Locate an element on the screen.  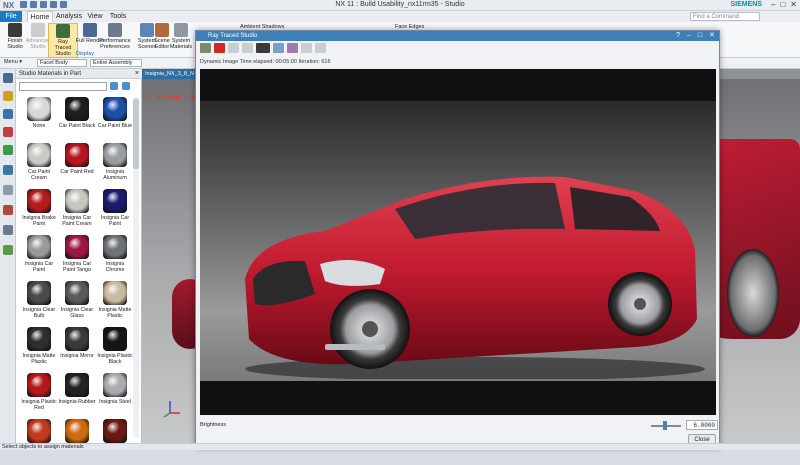
material-tile: Car Paint Red is located at coordinates (77, 166).